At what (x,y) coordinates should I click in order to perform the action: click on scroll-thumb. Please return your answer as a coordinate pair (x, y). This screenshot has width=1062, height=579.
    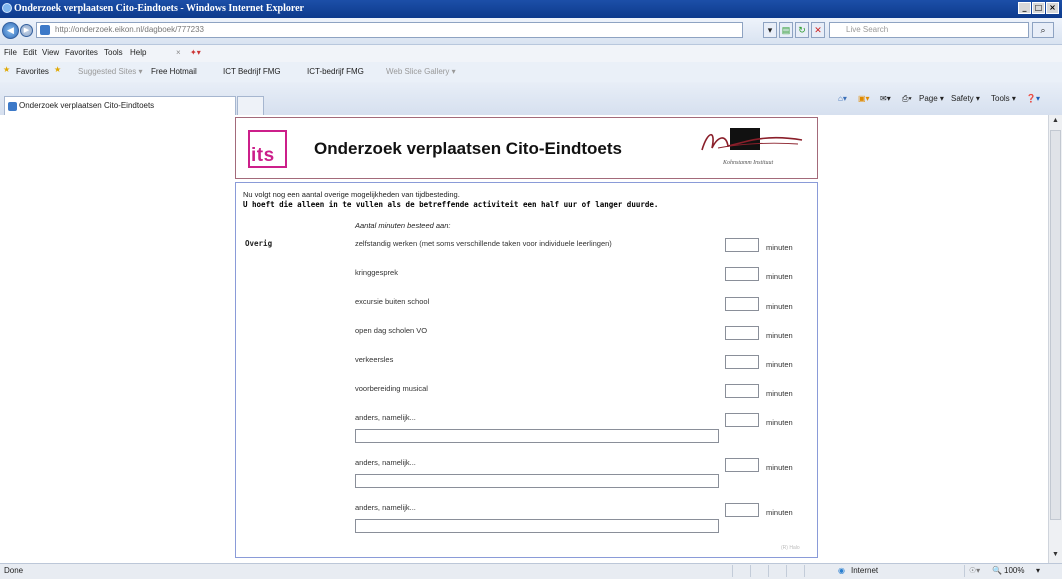
    Looking at the image, I should click on (1055, 325).